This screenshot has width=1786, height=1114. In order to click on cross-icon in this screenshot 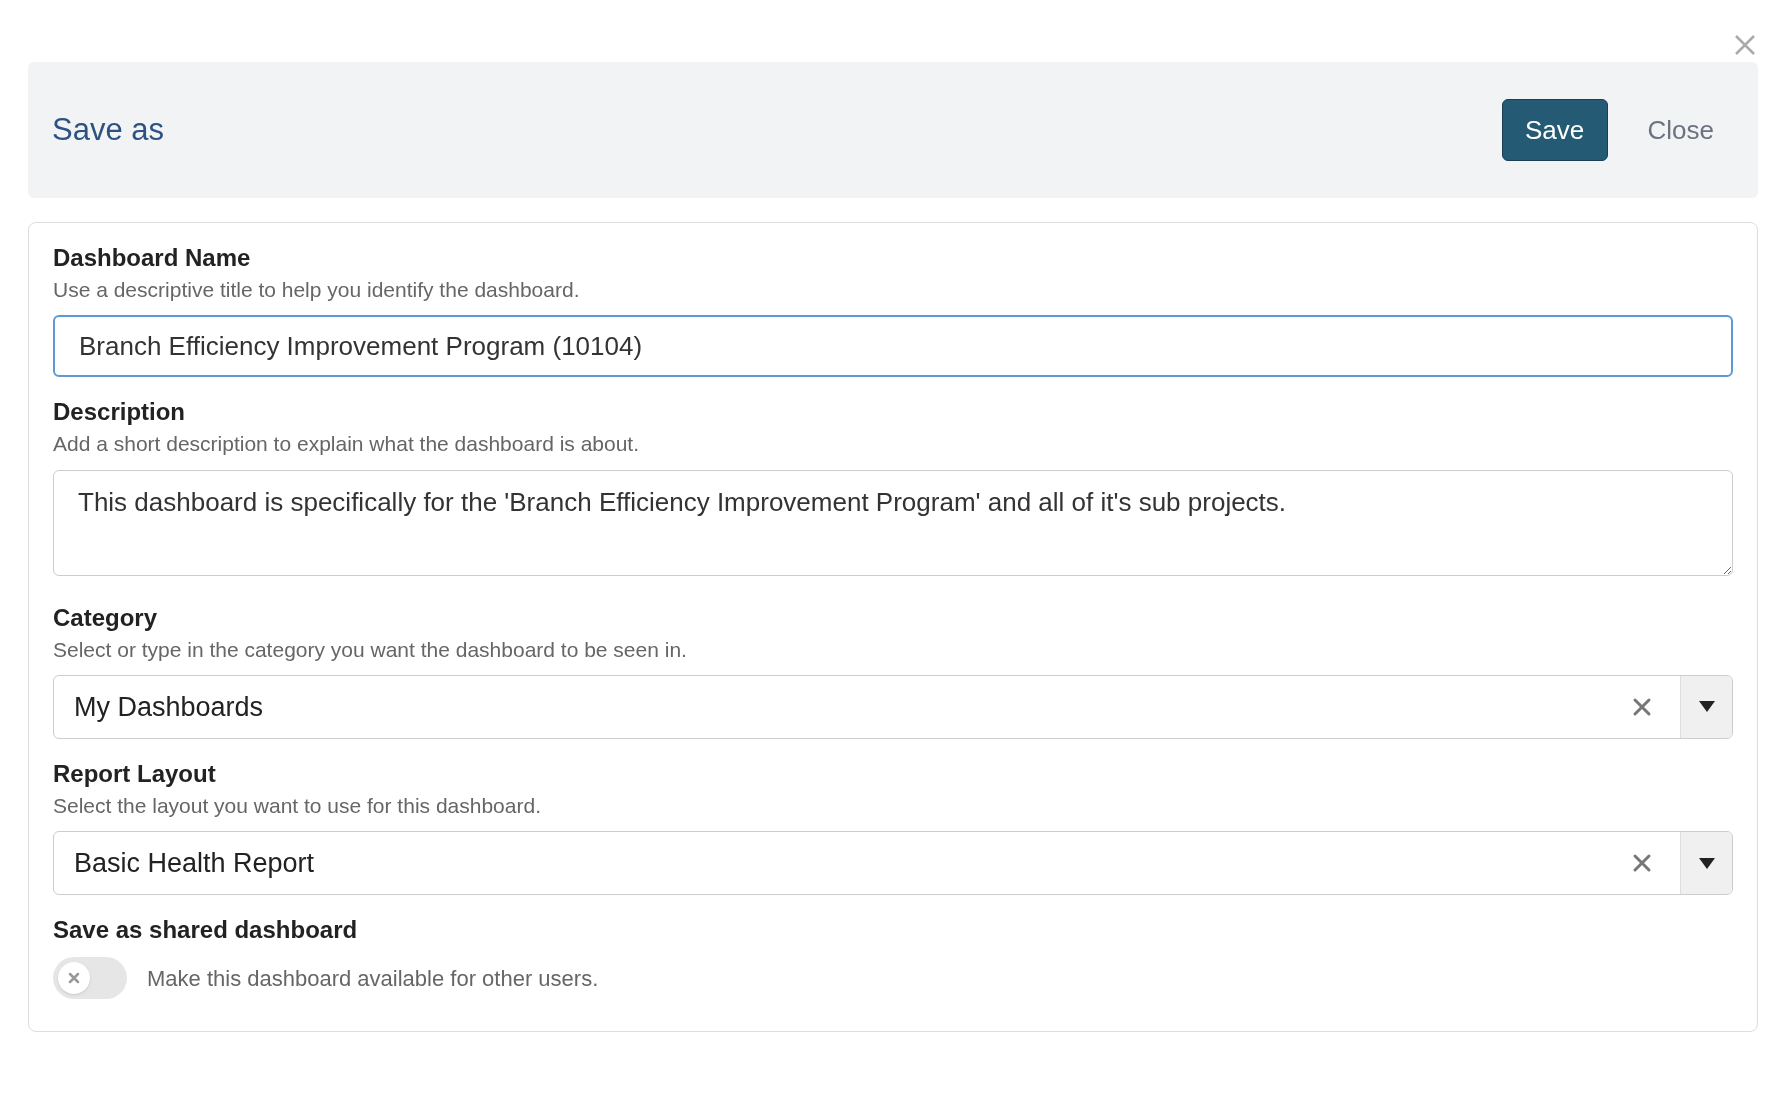, I will do `click(74, 978)`.